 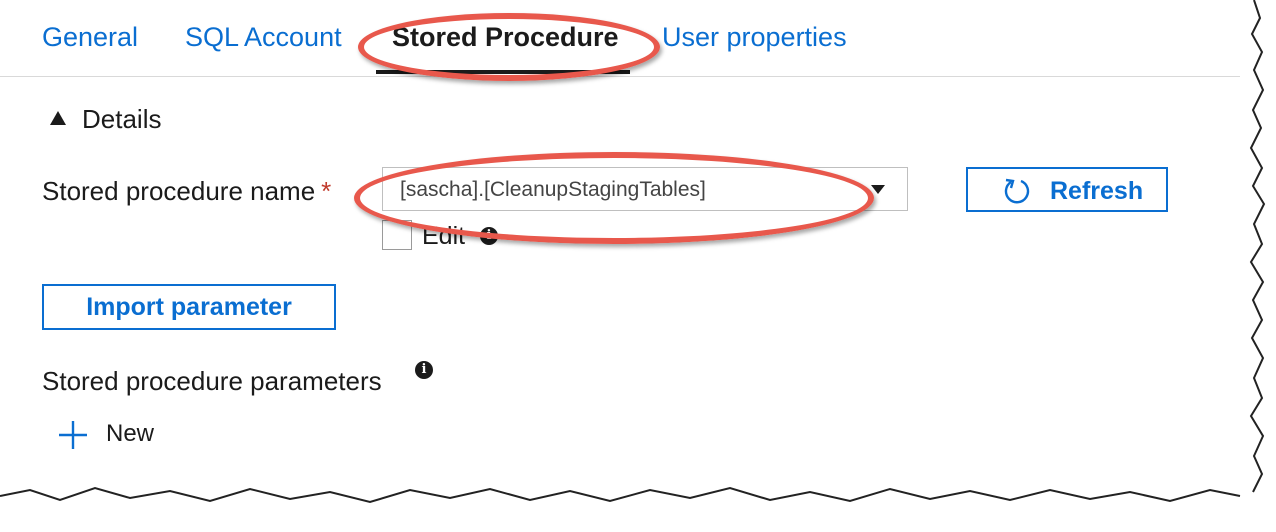 What do you see at coordinates (130, 433) in the screenshot?
I see `new-label: New` at bounding box center [130, 433].